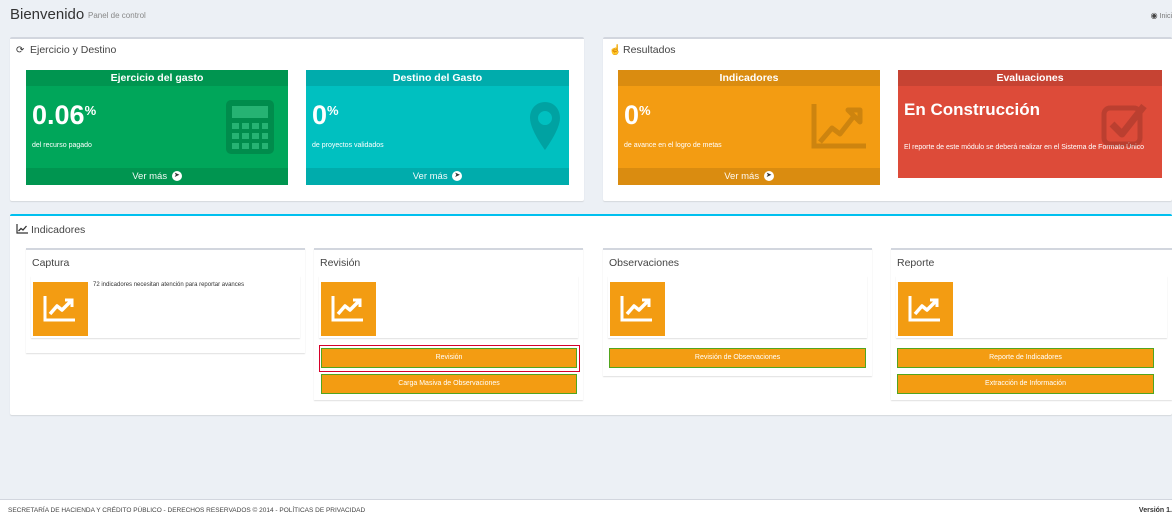 The height and width of the screenshot is (521, 1172). I want to click on revision-icon-box, so click(348, 309).